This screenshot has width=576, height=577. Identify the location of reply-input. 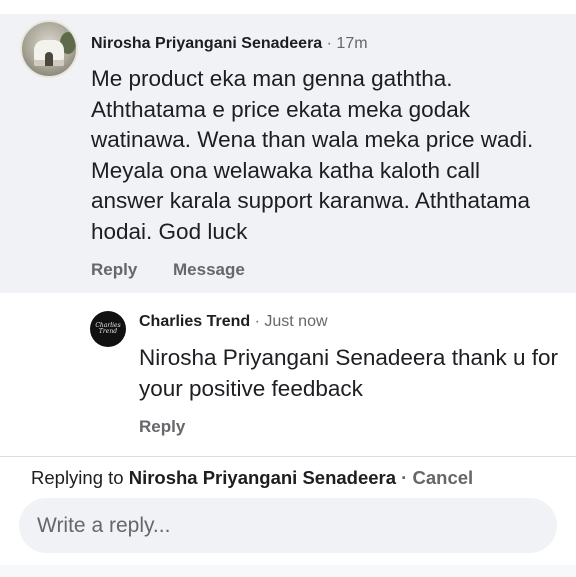
(288, 525).